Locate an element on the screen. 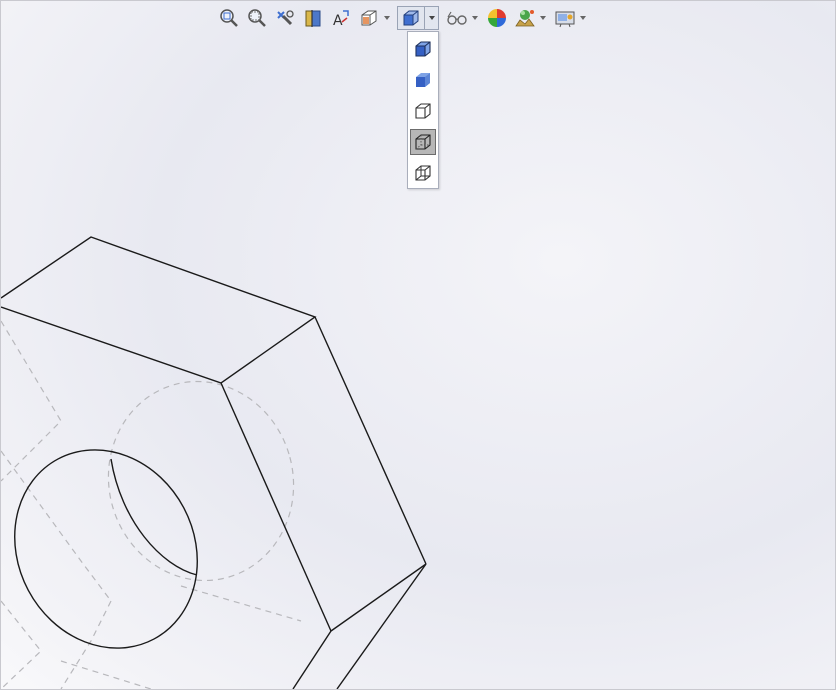 This screenshot has width=836, height=690. zoom-to-fit-icon is located at coordinates (229, 18).